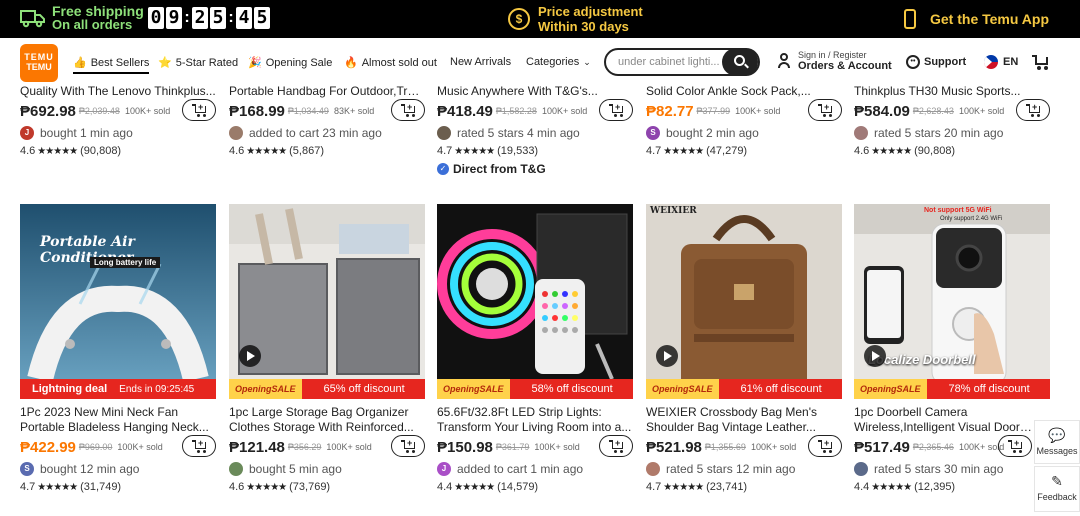 The width and height of the screenshot is (1080, 516). I want to click on activity-line: S bought 2 min ago, so click(744, 132).